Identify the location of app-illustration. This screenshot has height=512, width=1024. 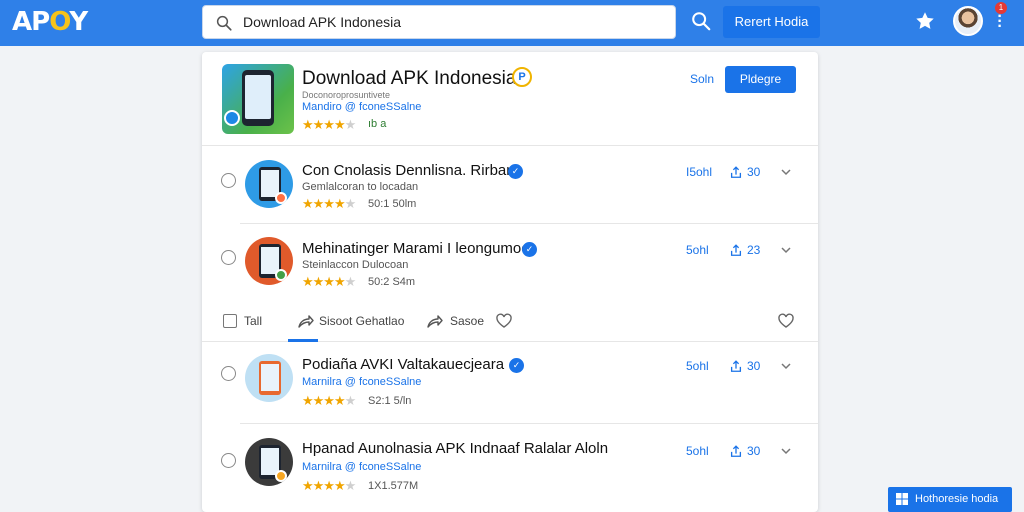
(270, 378).